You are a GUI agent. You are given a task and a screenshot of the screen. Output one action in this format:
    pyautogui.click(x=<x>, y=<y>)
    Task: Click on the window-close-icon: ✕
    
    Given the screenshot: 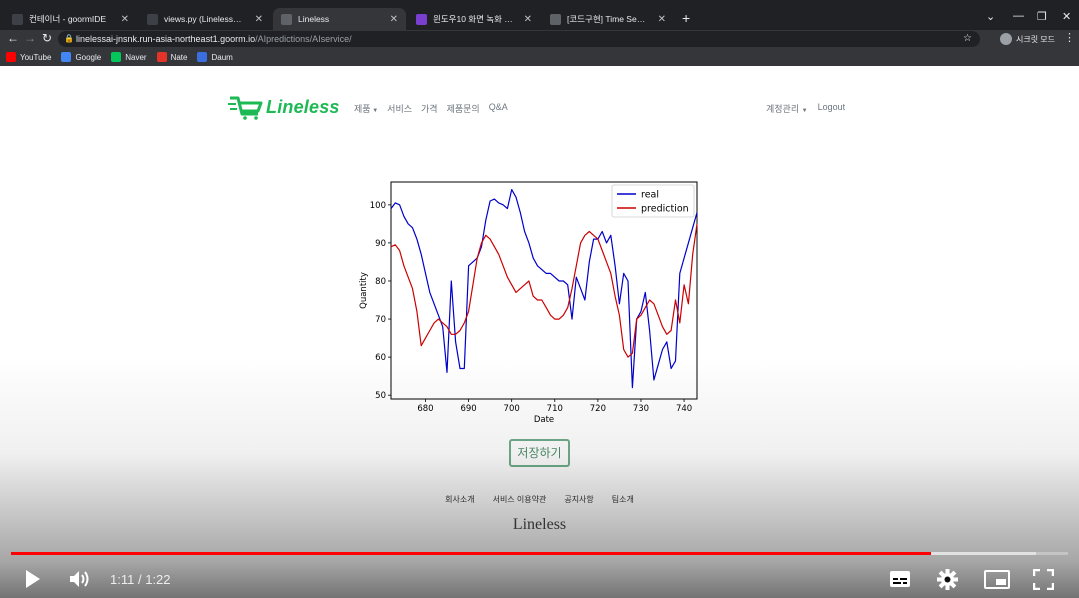 What is the action you would take?
    pyautogui.click(x=1066, y=16)
    